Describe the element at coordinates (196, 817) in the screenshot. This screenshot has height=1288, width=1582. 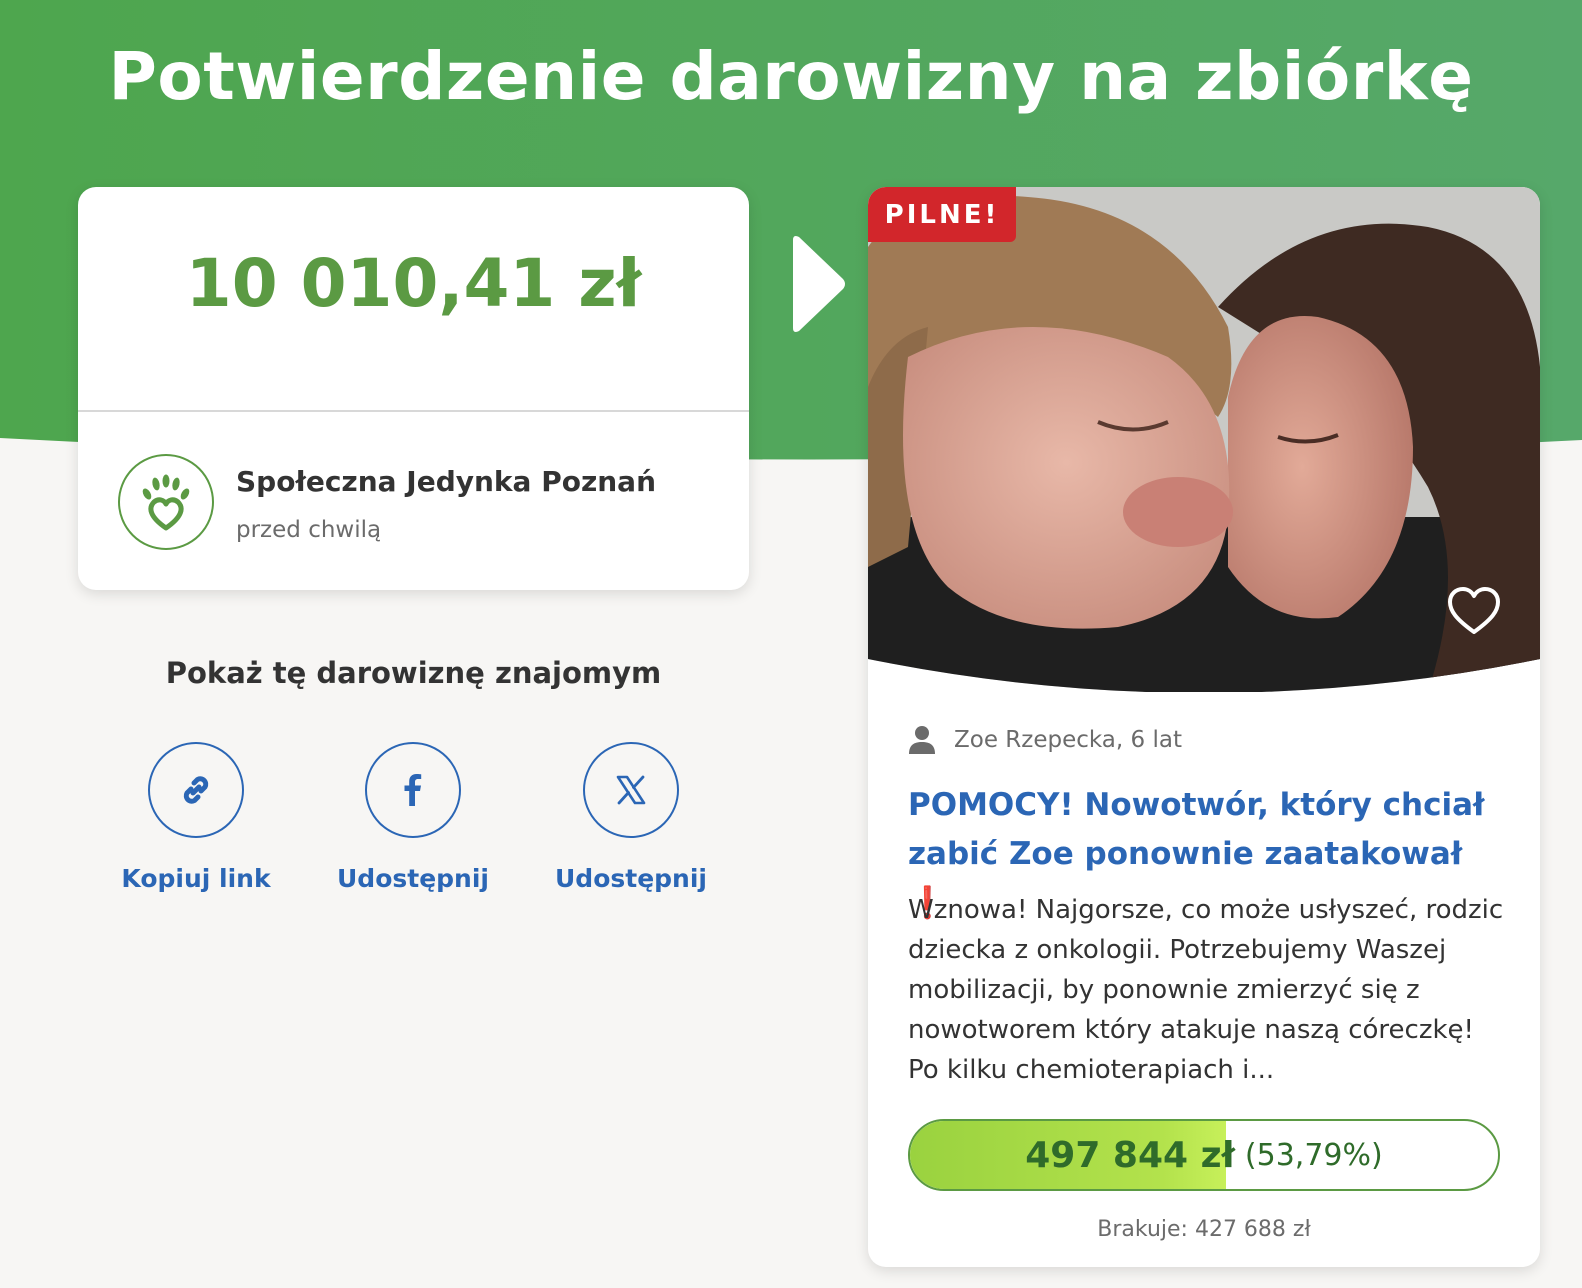
I see `copy-link-button: Kopiuj link` at that location.